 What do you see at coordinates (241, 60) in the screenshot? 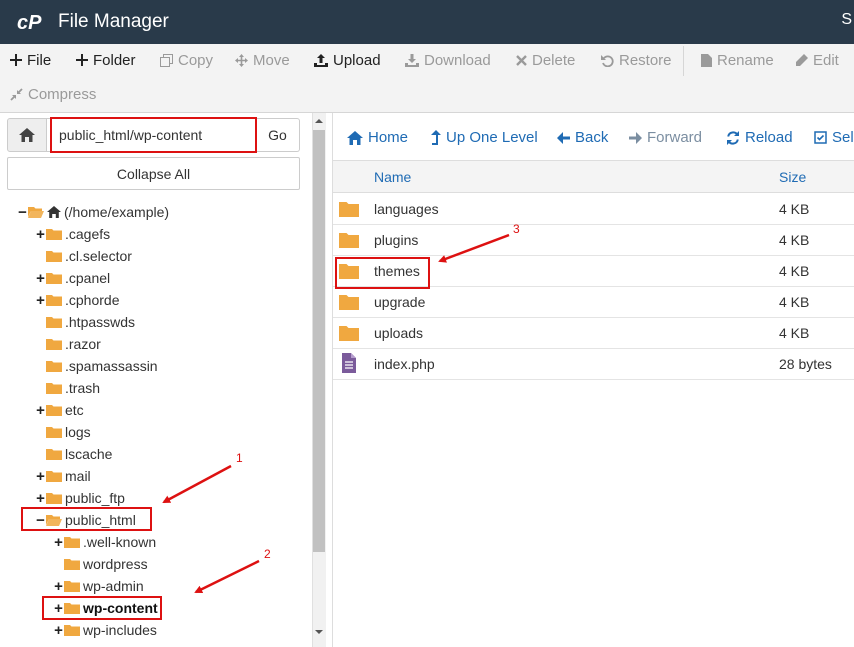
I see `move-arrows-icon` at bounding box center [241, 60].